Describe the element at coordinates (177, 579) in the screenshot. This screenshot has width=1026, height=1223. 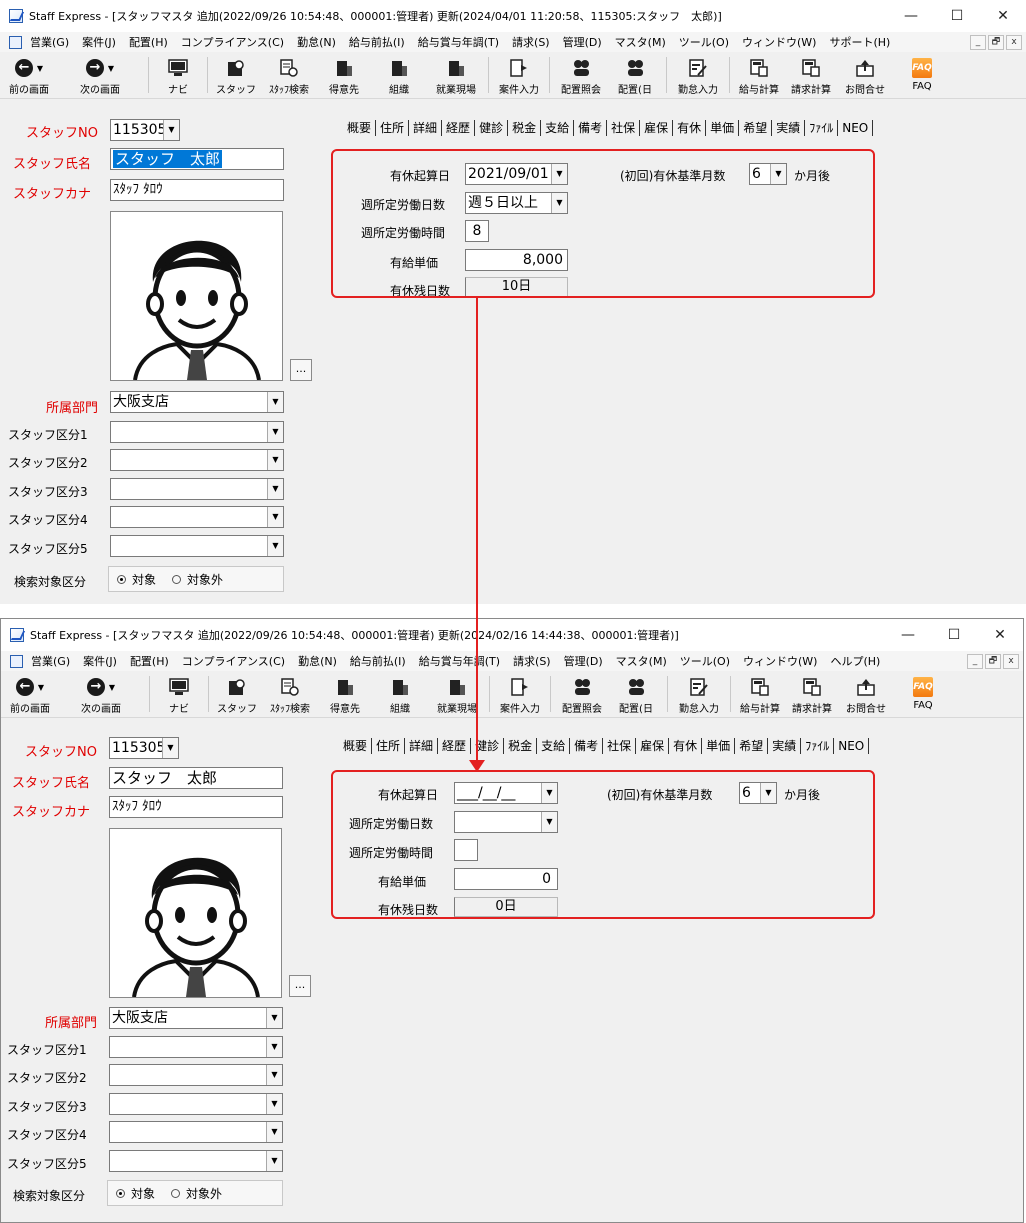
I see `non-target-radio` at that location.